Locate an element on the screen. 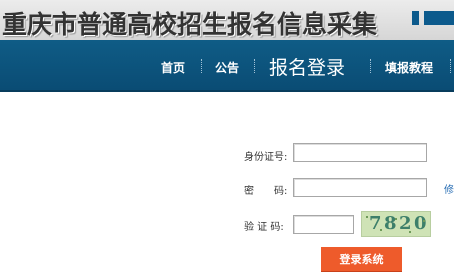 Image resolution: width=454 pixels, height=274 pixels. captcha-label-text: 验 证 码 is located at coordinates (262, 227).